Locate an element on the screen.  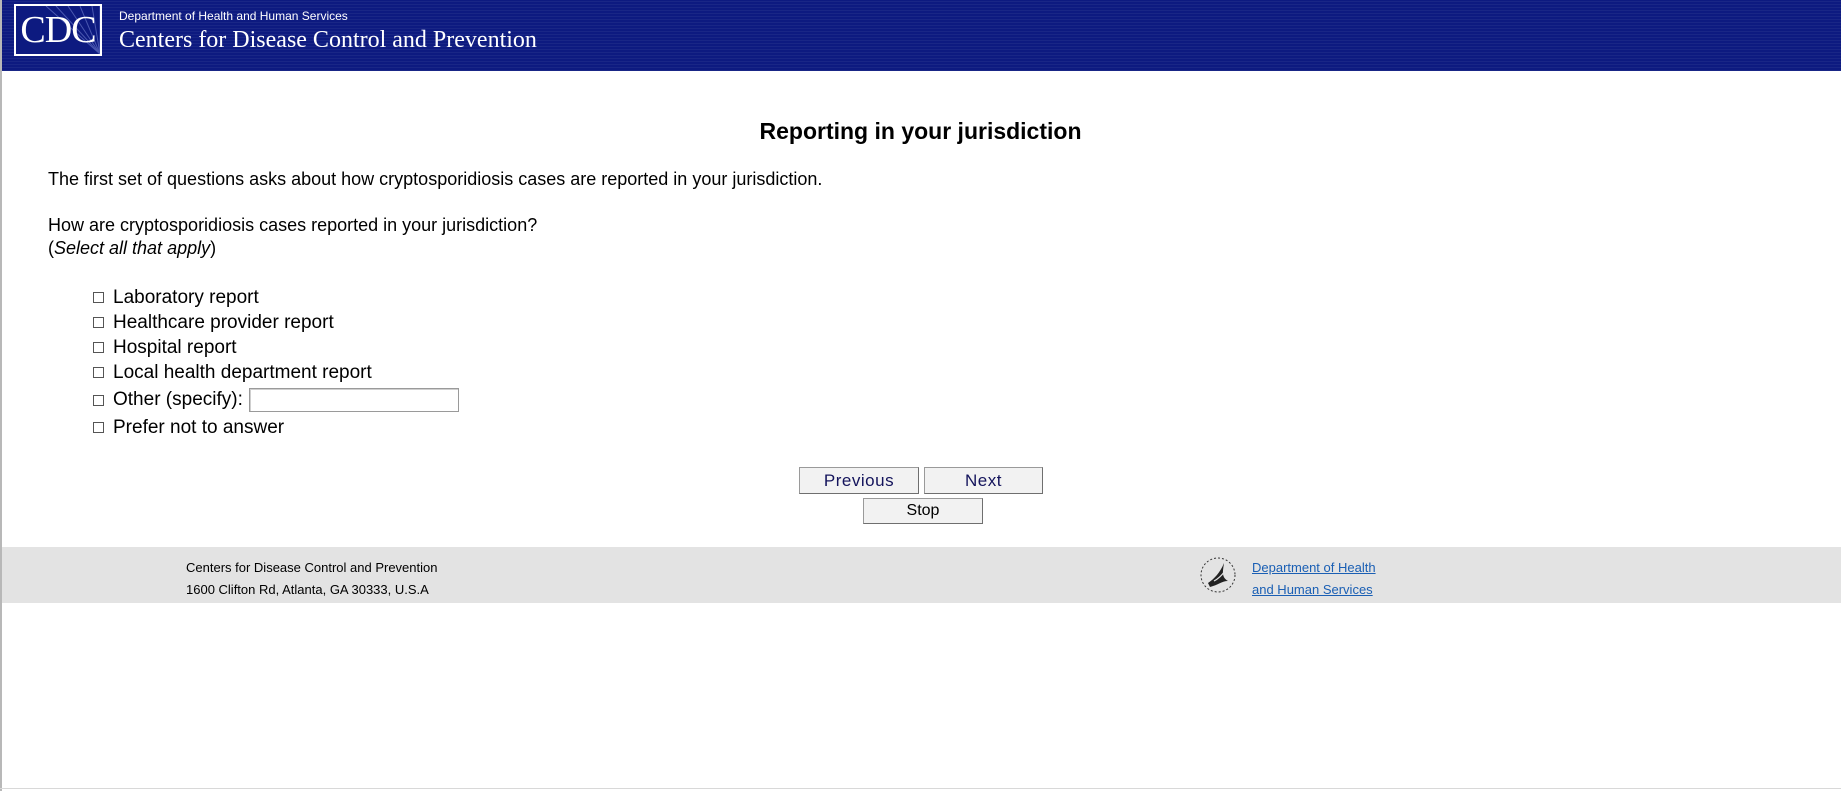
page-bottom-border is located at coordinates (920, 788).